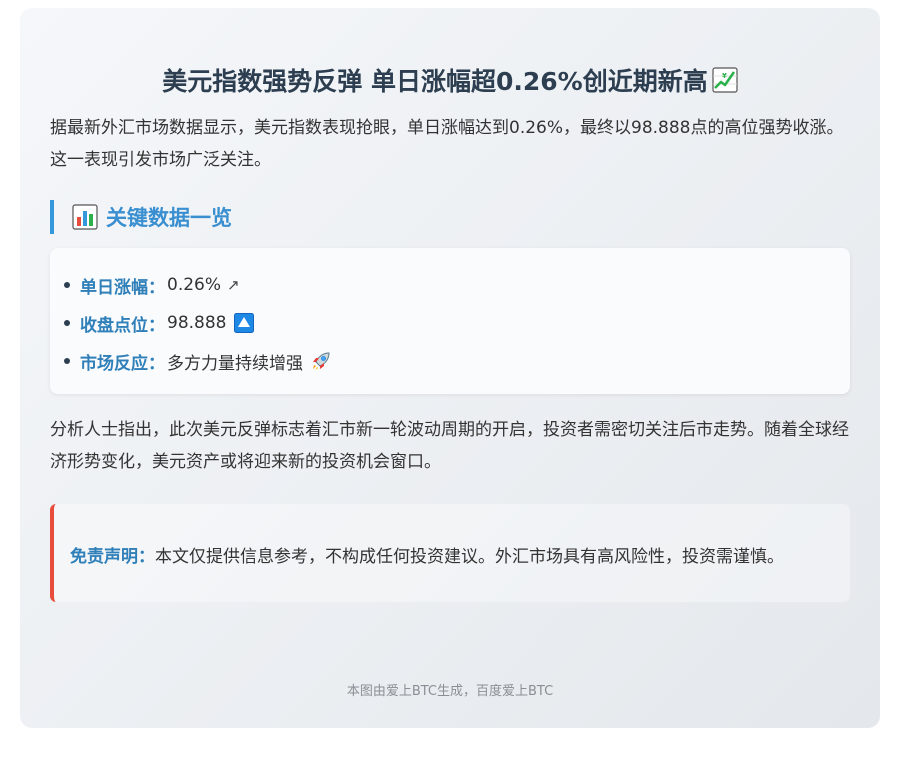 Image resolution: width=900 pixels, height=760 pixels. I want to click on disclaimer-text: 本文仅提供信息参考，不构成任何投资建议。外汇市场具有高风险性，投资需谨慎。, so click(469, 557).